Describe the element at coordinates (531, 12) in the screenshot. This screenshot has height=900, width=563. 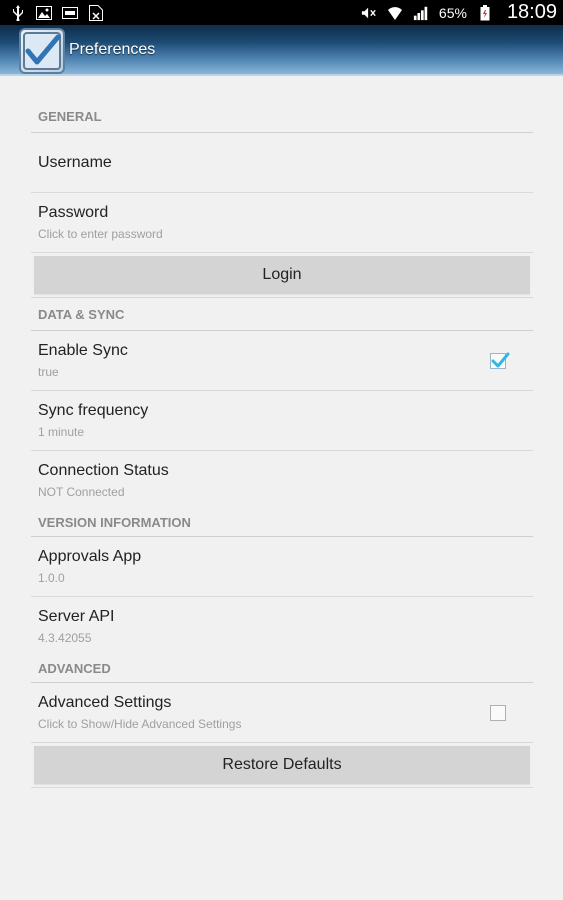
I see `clock: 18:09` at that location.